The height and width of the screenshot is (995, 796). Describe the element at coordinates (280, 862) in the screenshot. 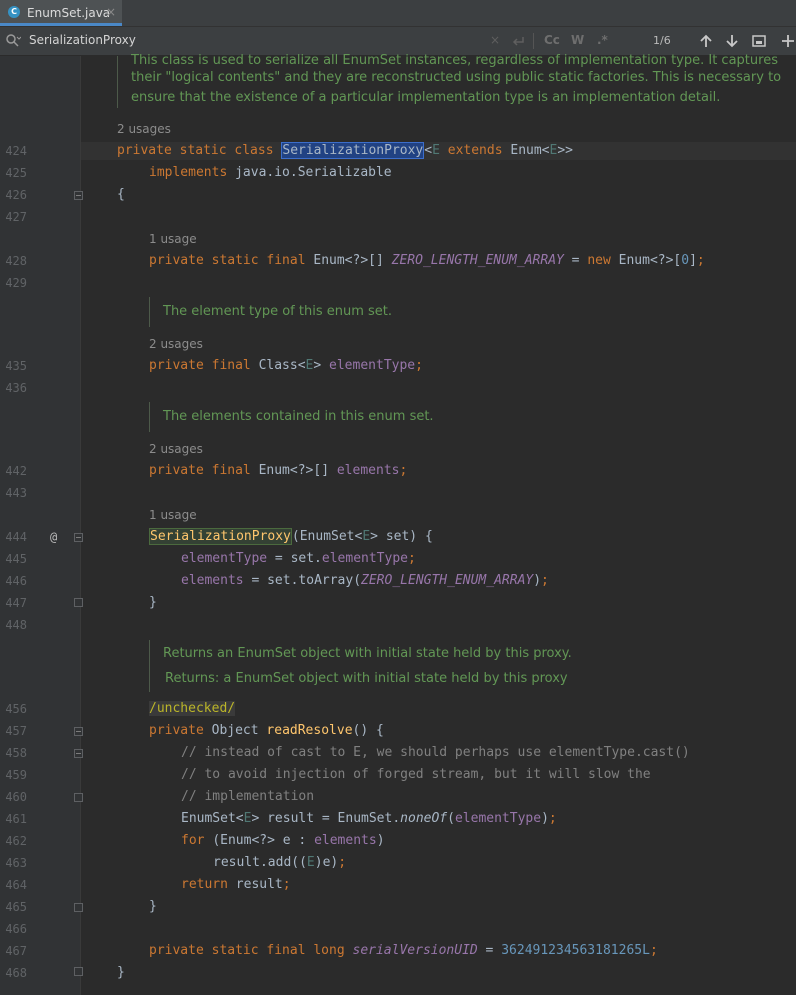

I see `code-line: result.add((E)e);` at that location.